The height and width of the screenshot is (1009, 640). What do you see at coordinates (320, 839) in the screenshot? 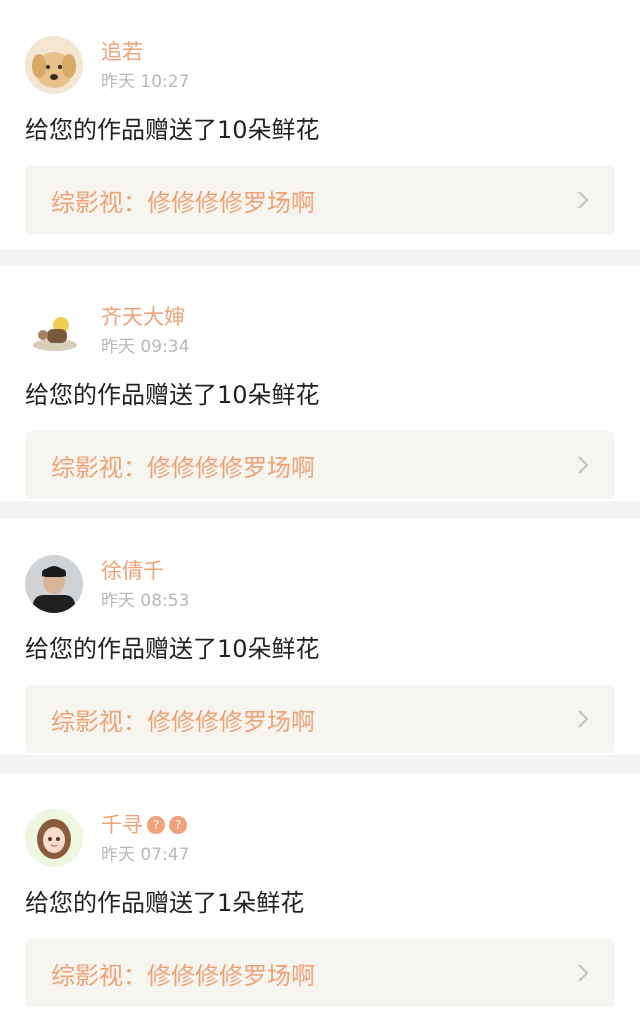
I see `card-header: 千寻 ? ? 昨天 07:47` at bounding box center [320, 839].